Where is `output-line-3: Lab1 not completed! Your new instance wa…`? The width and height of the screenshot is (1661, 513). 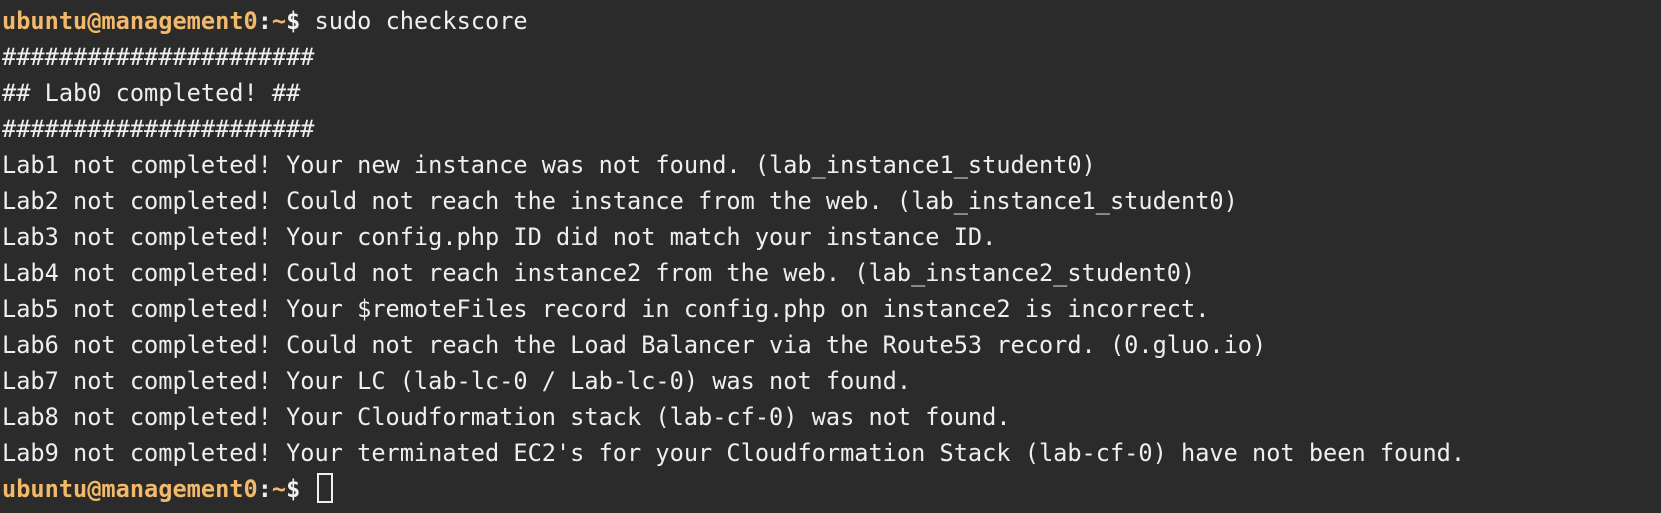 output-line-3: Lab1 not completed! Your new instance wa… is located at coordinates (549, 165).